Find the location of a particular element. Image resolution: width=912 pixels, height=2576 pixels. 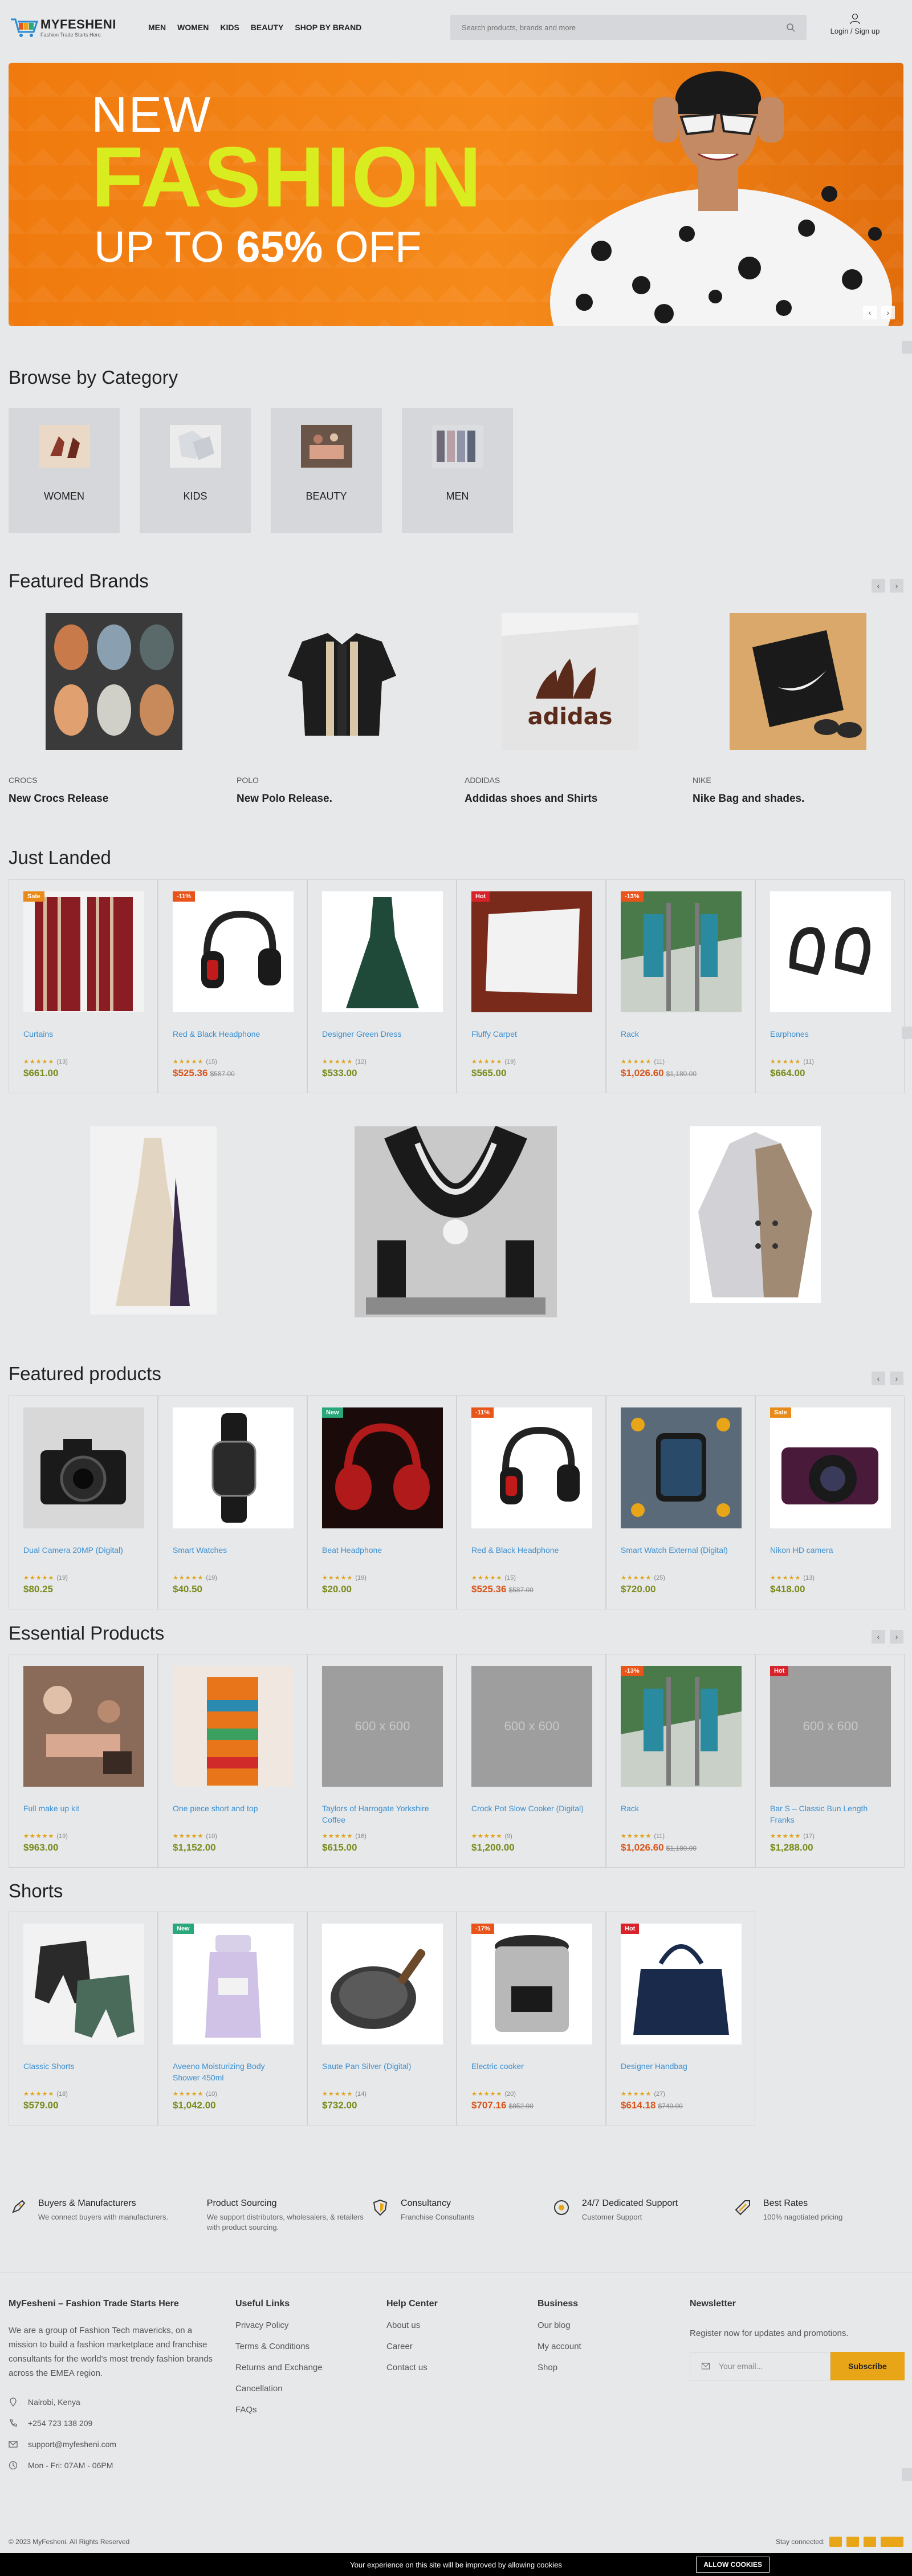

product-name: Earphones is located at coordinates (830, 1039).